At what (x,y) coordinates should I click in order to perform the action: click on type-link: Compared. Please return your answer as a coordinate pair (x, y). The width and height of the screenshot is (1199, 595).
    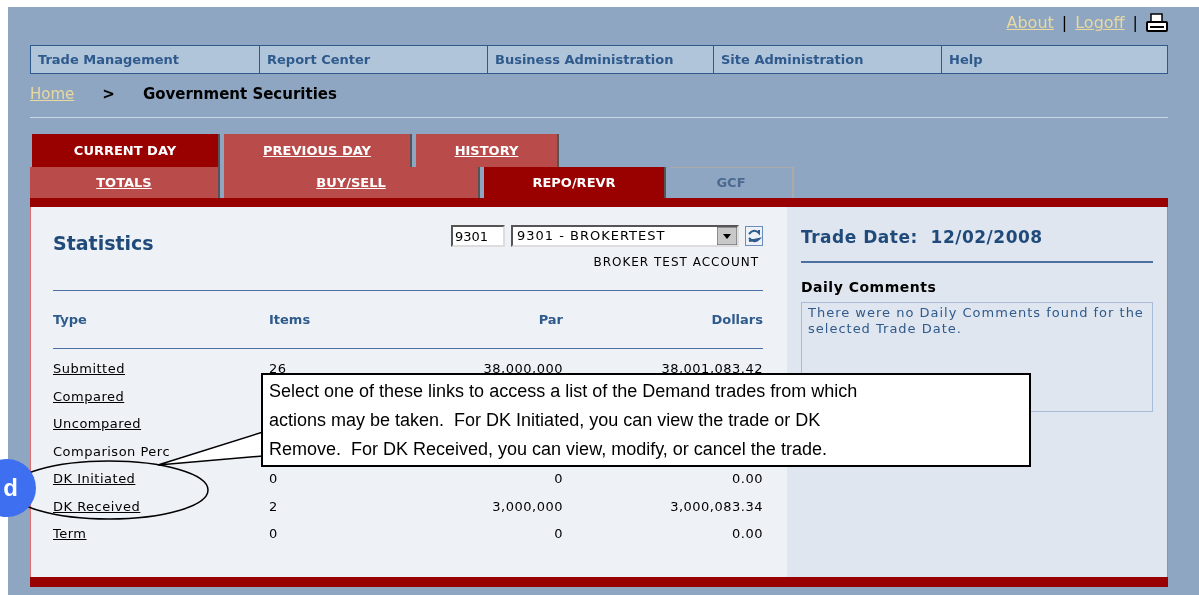
    Looking at the image, I should click on (89, 396).